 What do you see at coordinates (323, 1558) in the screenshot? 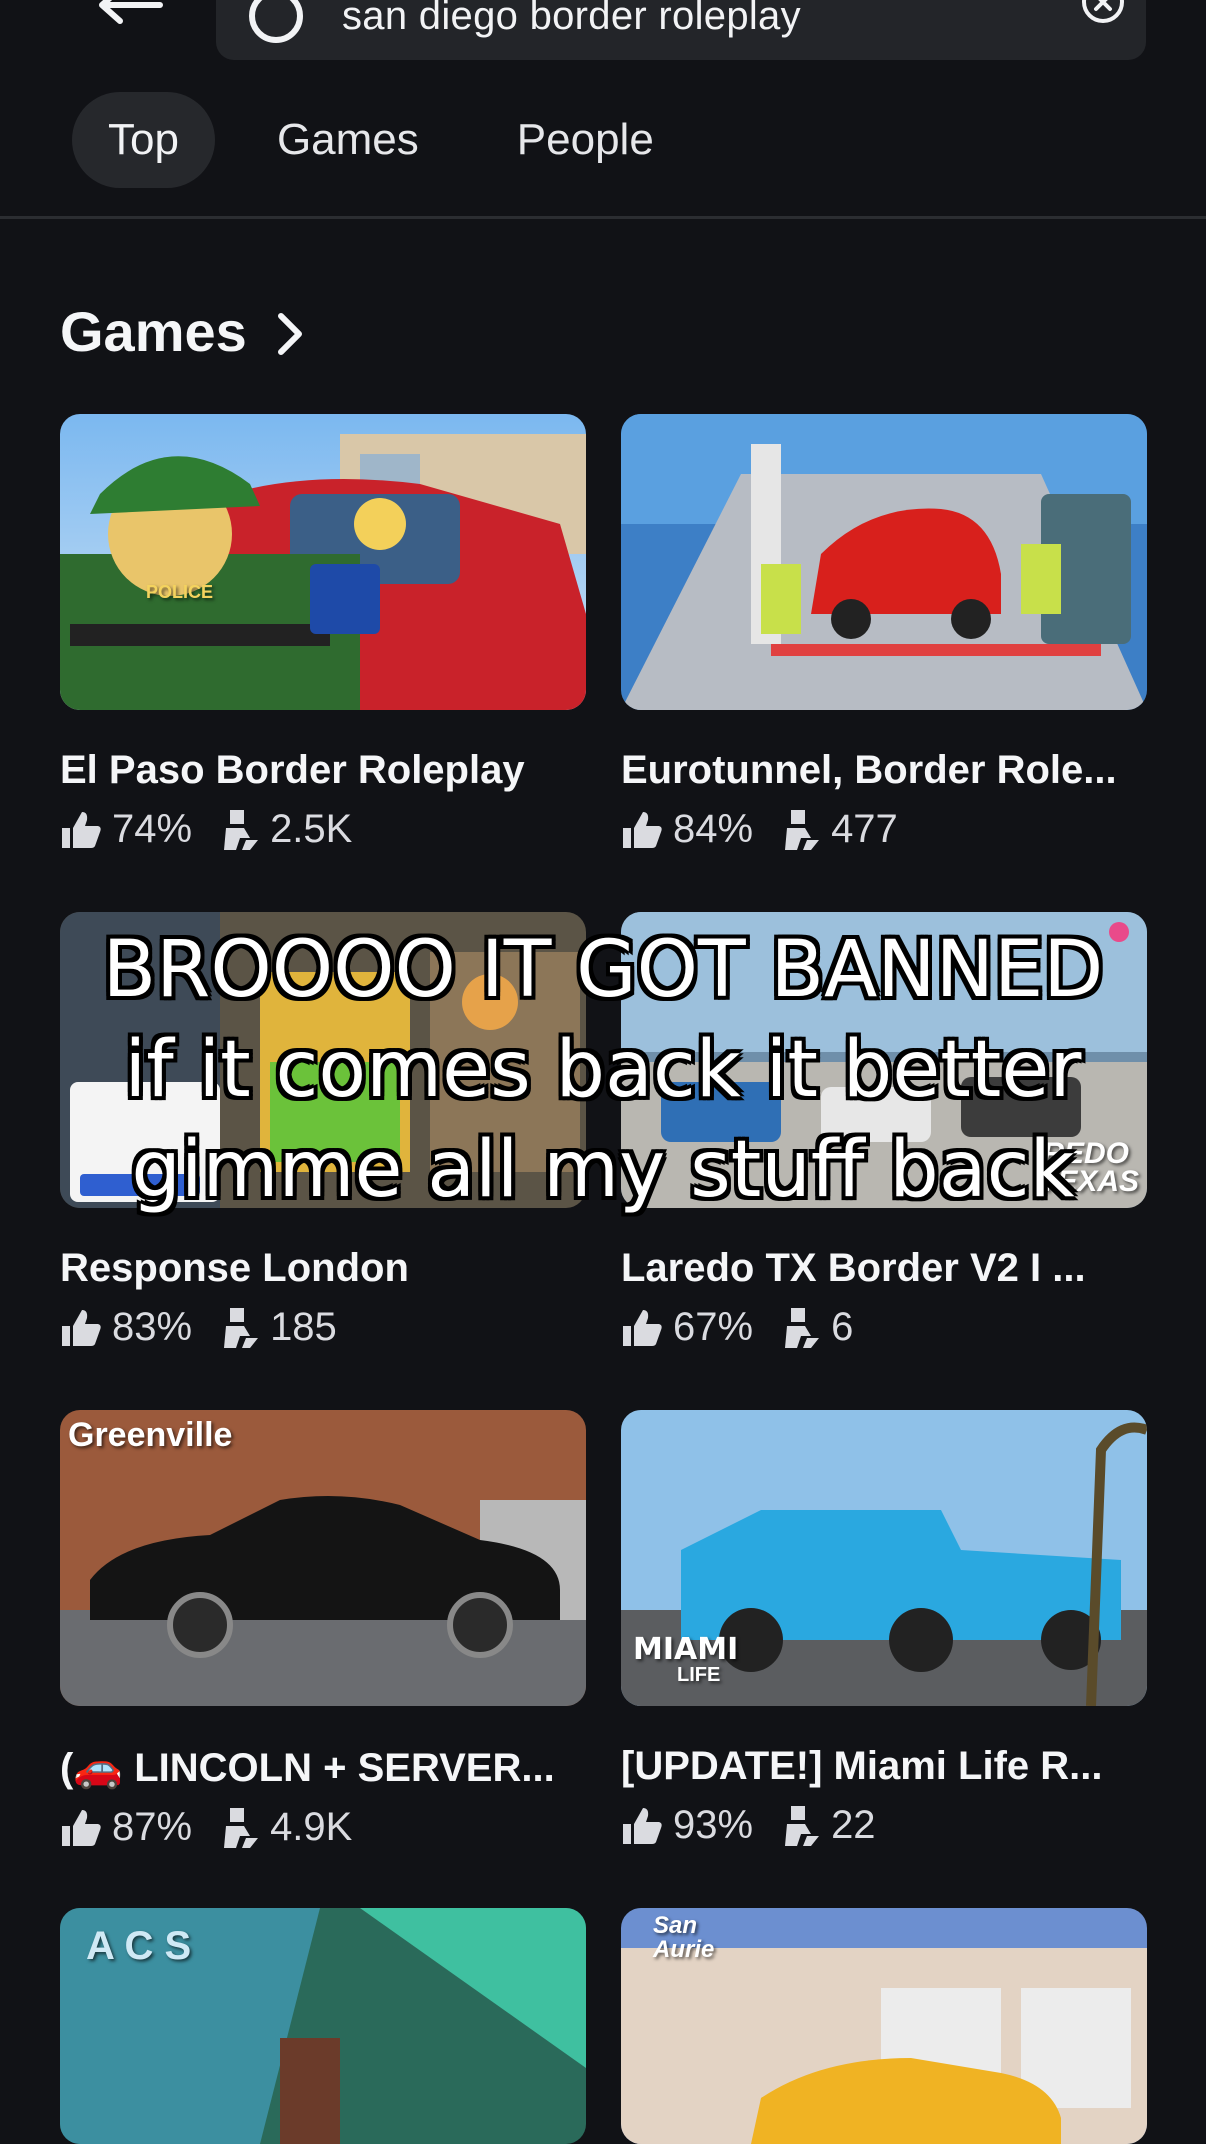
I see `game-thumbnail: Greenville` at bounding box center [323, 1558].